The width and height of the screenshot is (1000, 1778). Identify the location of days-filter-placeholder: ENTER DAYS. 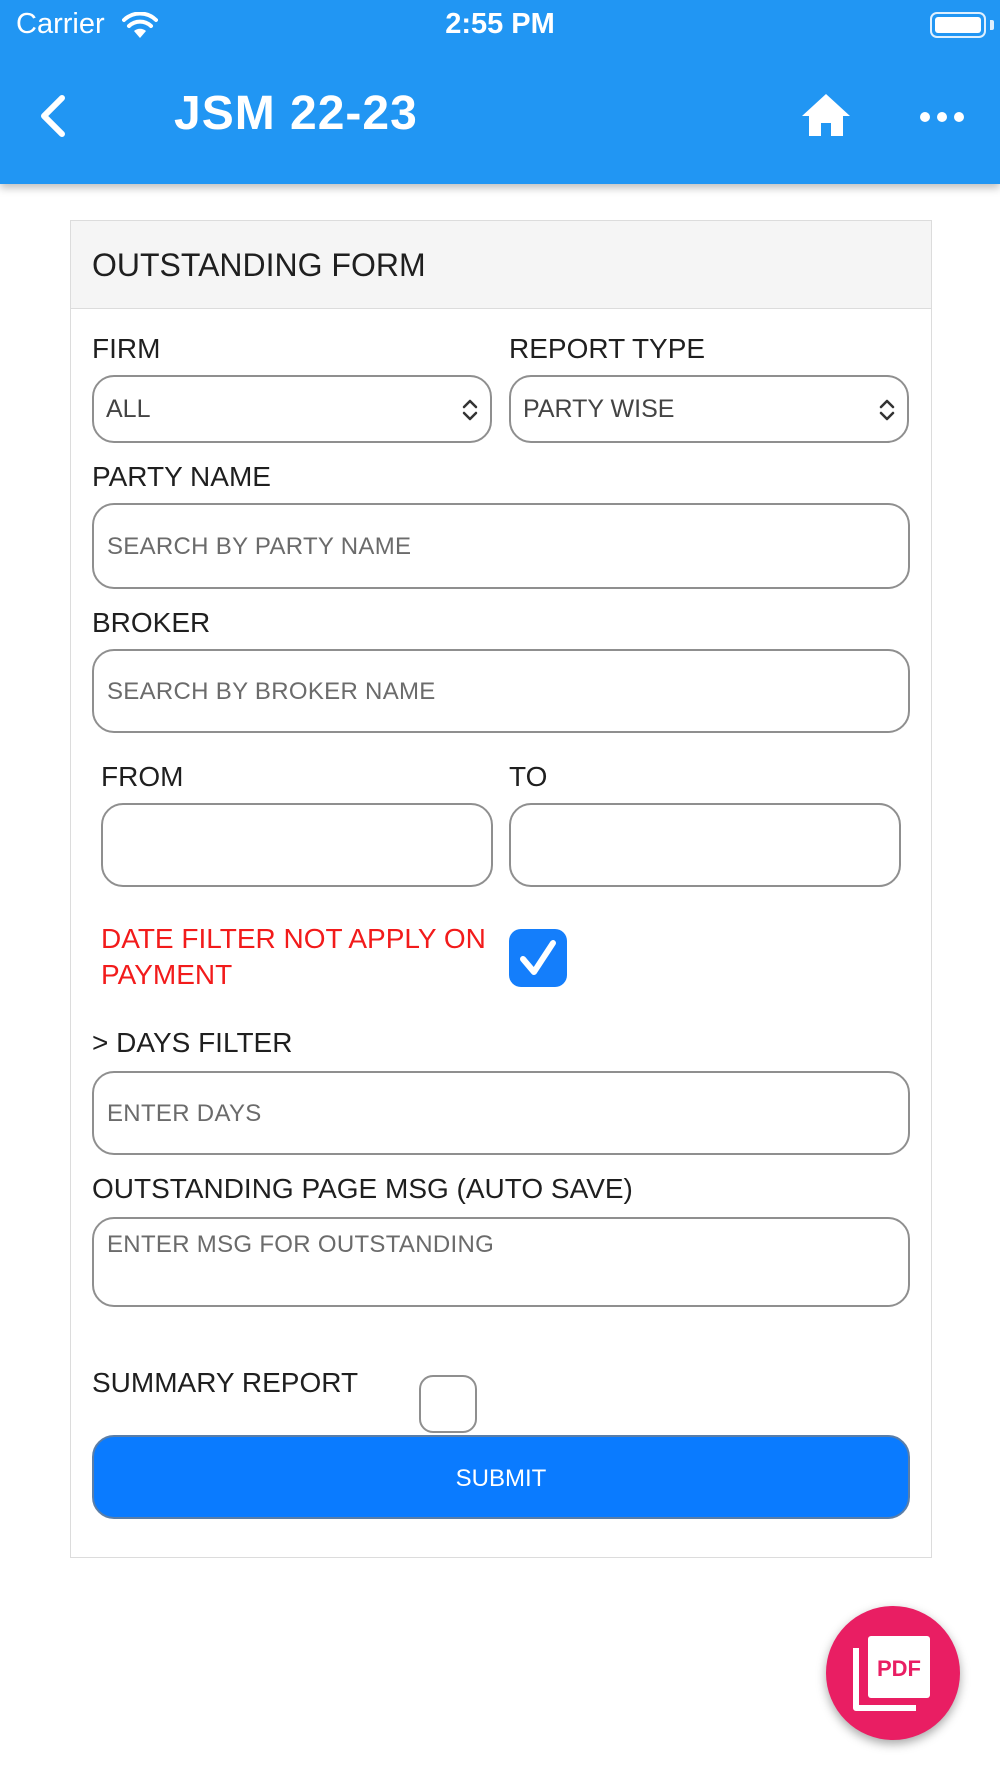
(184, 1113).